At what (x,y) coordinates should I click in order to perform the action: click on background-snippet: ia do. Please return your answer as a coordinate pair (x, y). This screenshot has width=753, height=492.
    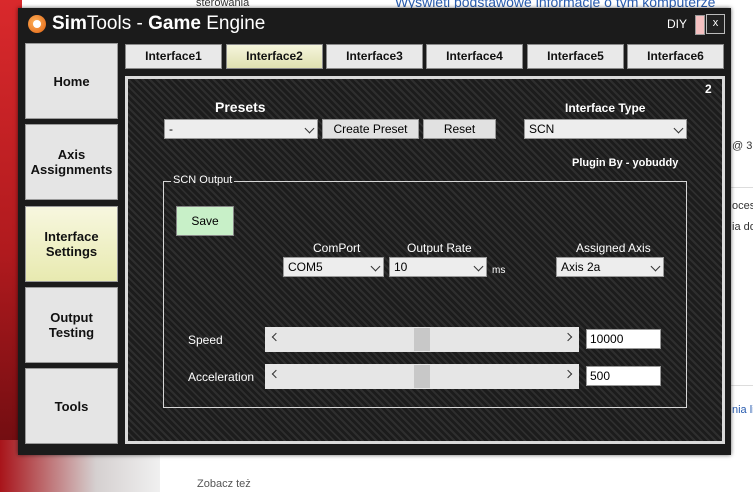
    Looking at the image, I should click on (742, 227).